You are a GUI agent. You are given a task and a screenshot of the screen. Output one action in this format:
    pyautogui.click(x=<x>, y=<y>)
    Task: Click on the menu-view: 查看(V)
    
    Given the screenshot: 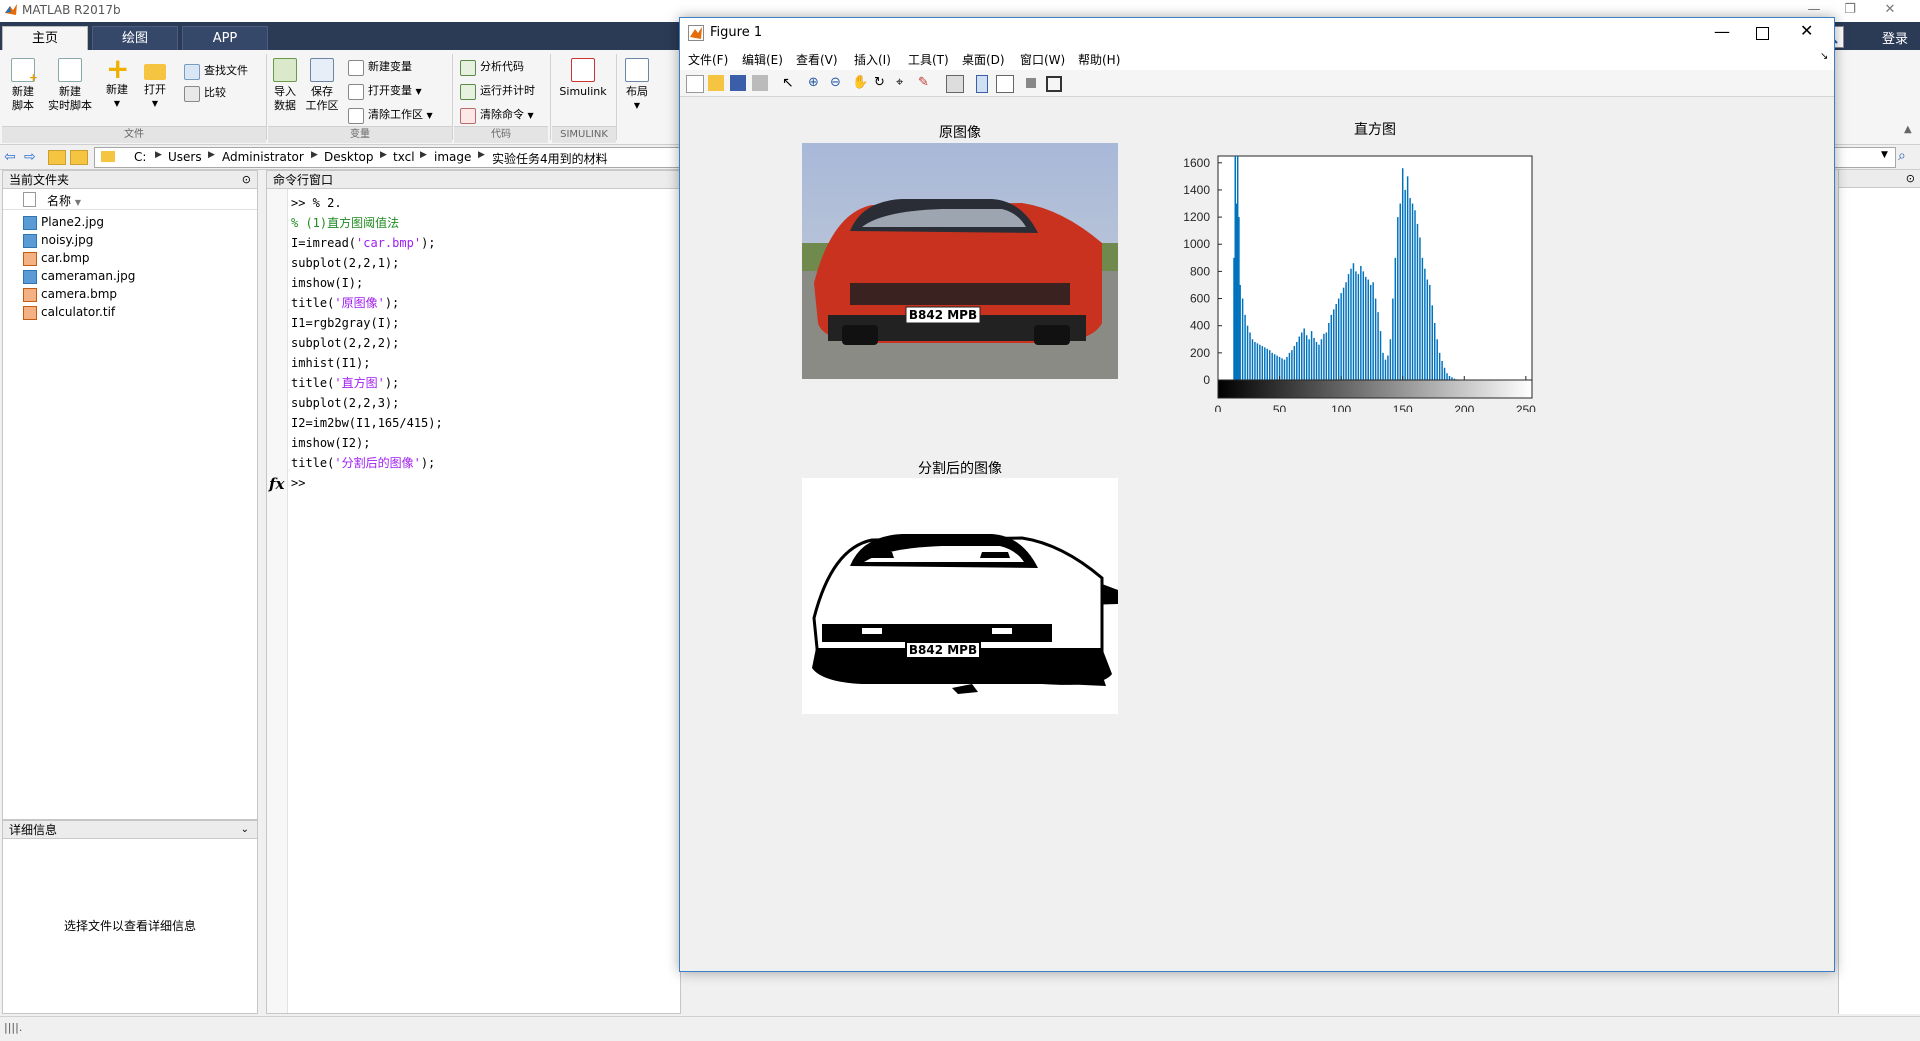 What is the action you would take?
    pyautogui.click(x=817, y=59)
    